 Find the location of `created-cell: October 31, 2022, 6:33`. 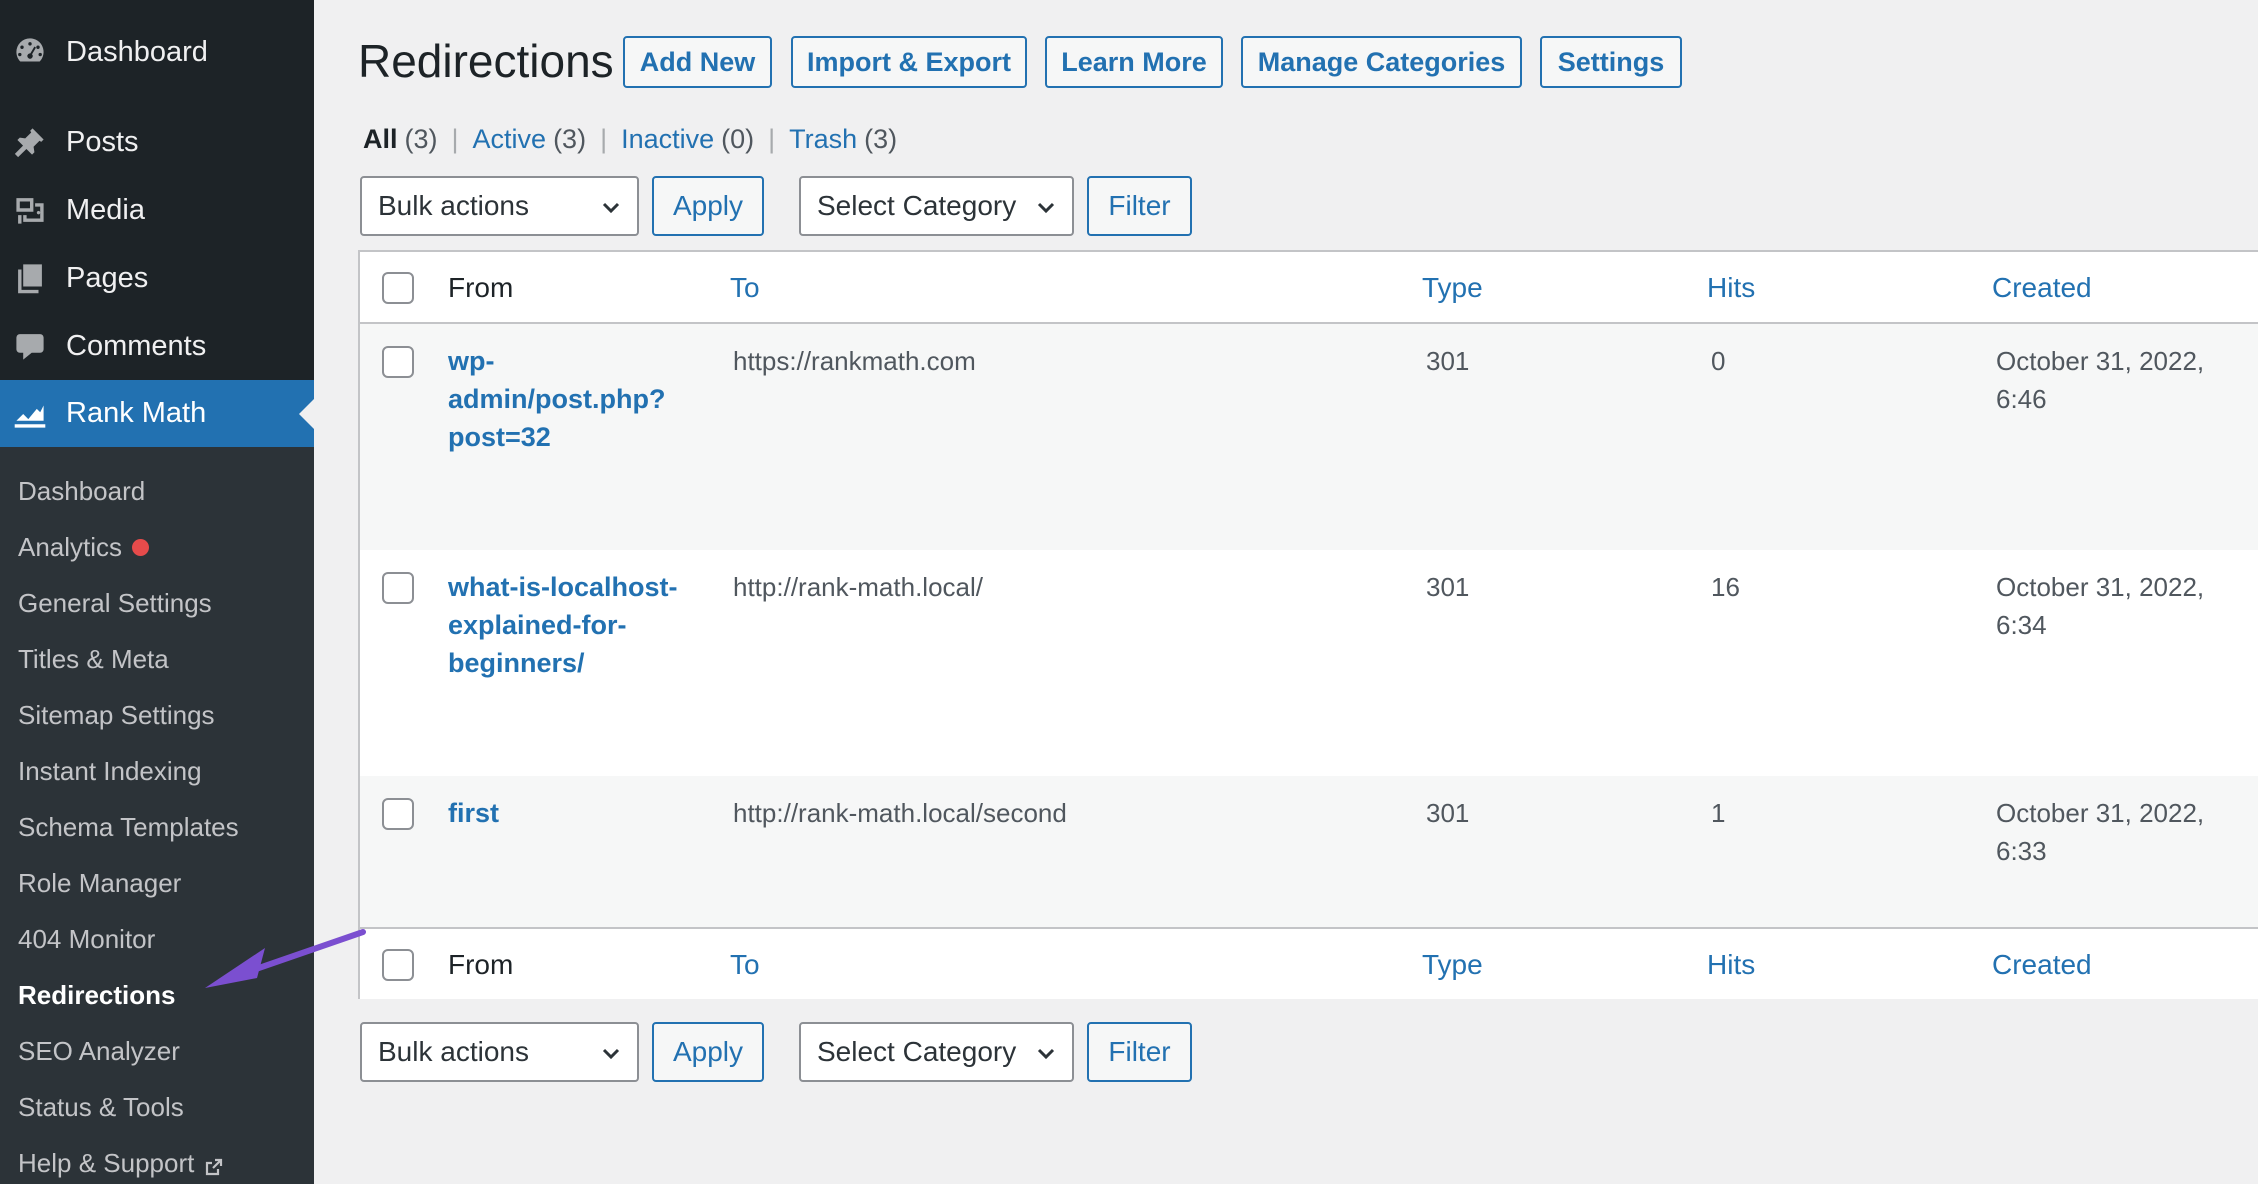

created-cell: October 31, 2022, 6:33 is located at coordinates (2100, 832).